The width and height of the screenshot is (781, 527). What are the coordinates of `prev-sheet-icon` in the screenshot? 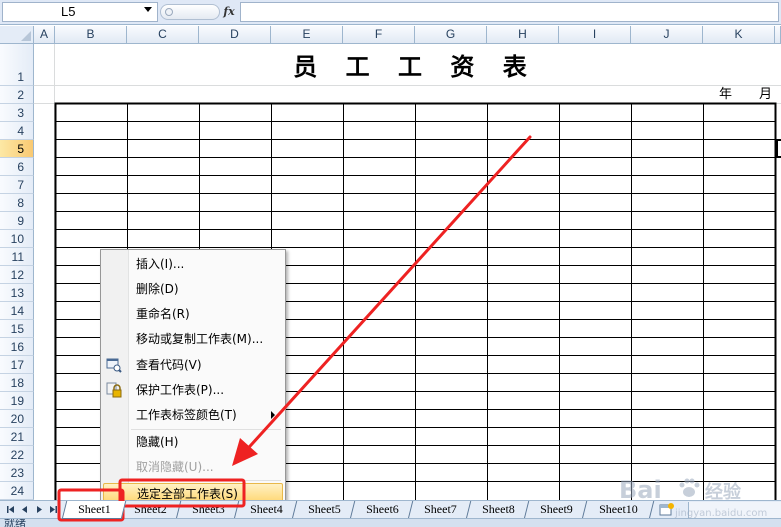 It's located at (25, 509).